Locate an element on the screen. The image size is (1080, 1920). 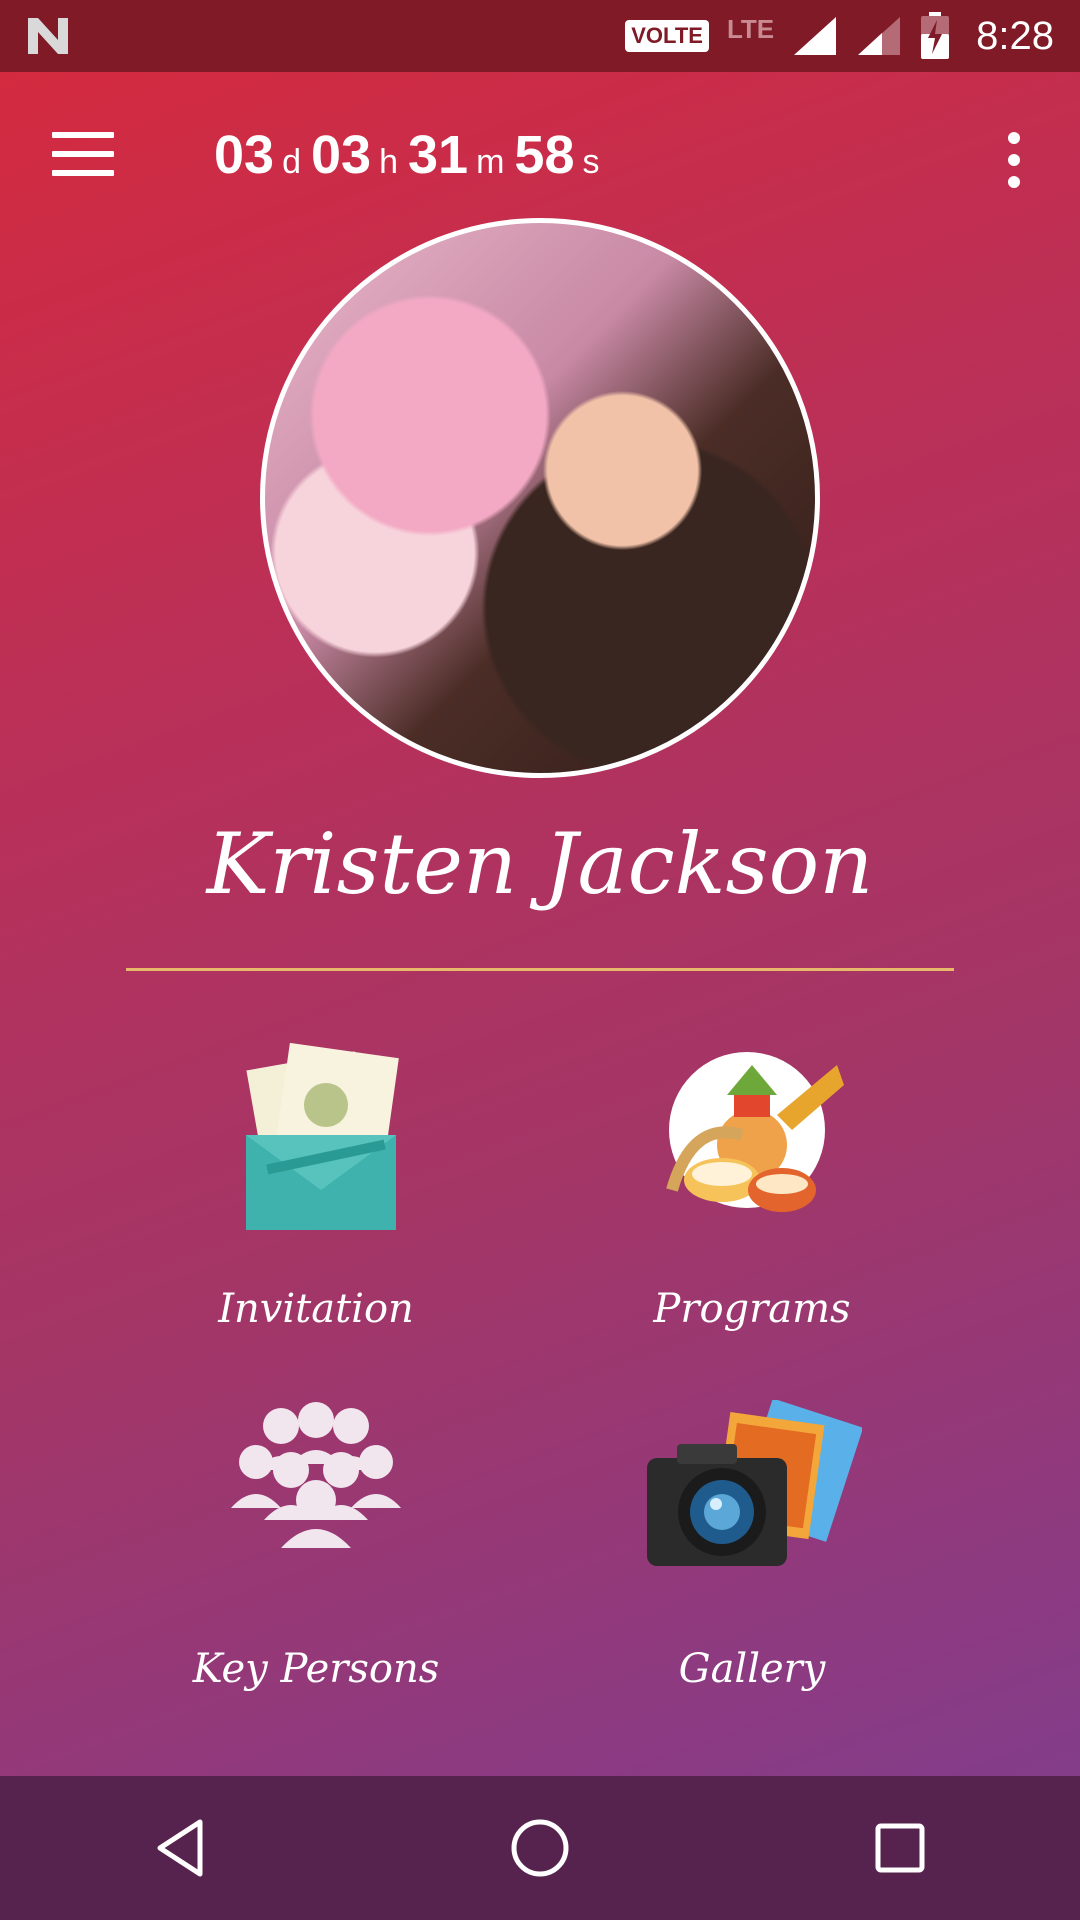
countdown-timer: 03 d 03 h 31 m 58 s is located at coordinates (411, 155).